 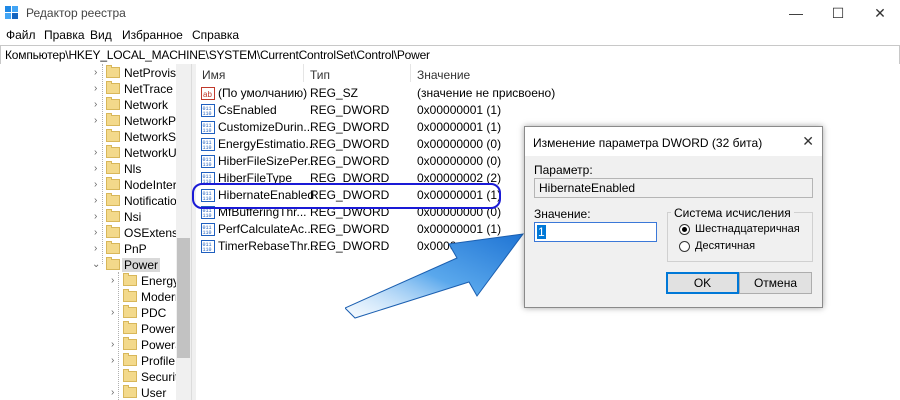 I want to click on dialog-titlebar: Изменение параметра DWORD (32 бита) ✕, so click(x=673, y=141).